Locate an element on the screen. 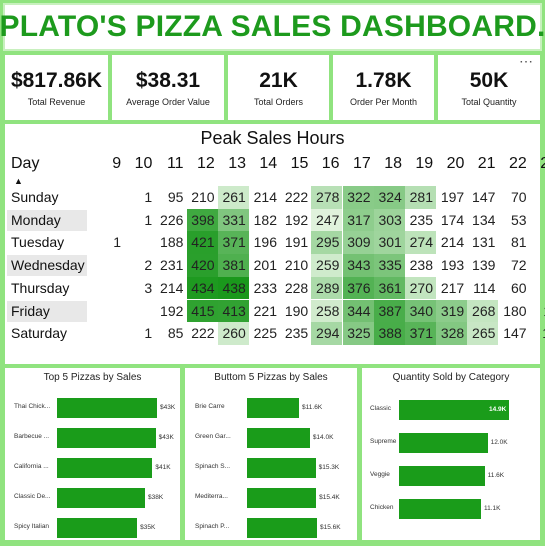 Image resolution: width=545 pixels, height=546 pixels. bar-row: Classic De... $38K is located at coordinates (92, 498).